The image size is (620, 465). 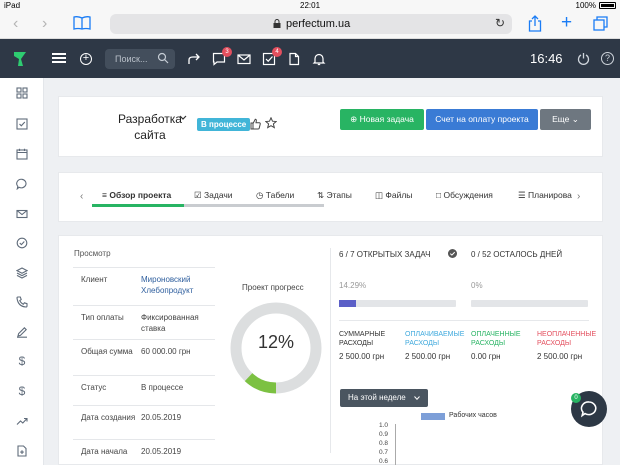 I want to click on project-title: Разработка сайта, so click(x=150, y=127).